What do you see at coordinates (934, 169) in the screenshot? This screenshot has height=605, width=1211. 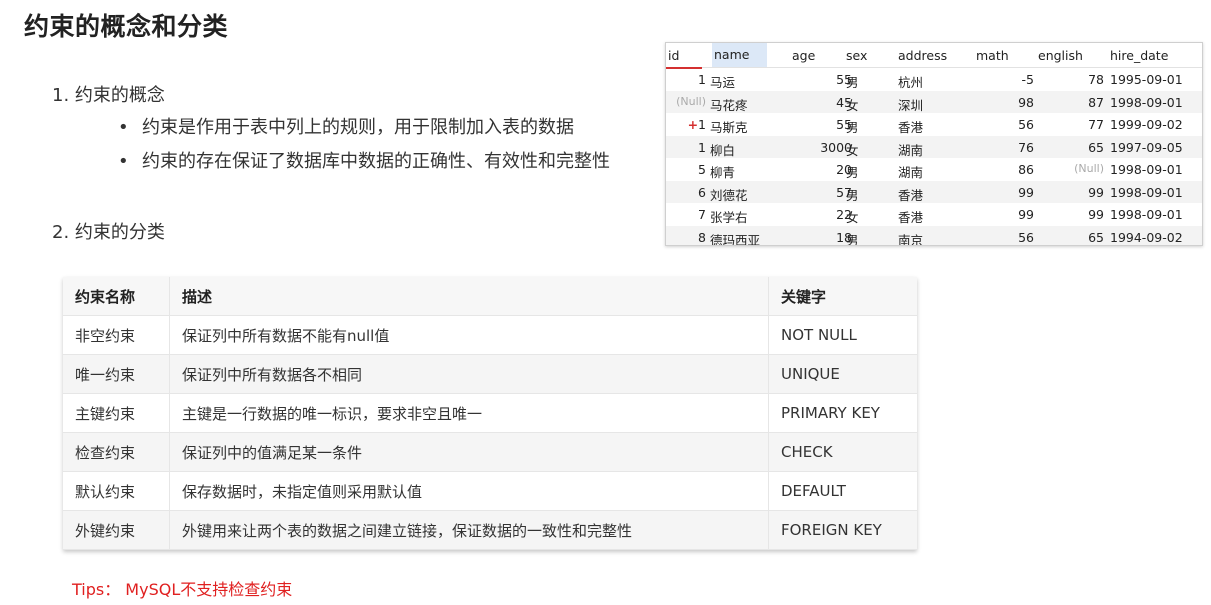 I see `db-row: 5 柳青 20 男 湖南 86 (Null) 1998-09-01` at bounding box center [934, 169].